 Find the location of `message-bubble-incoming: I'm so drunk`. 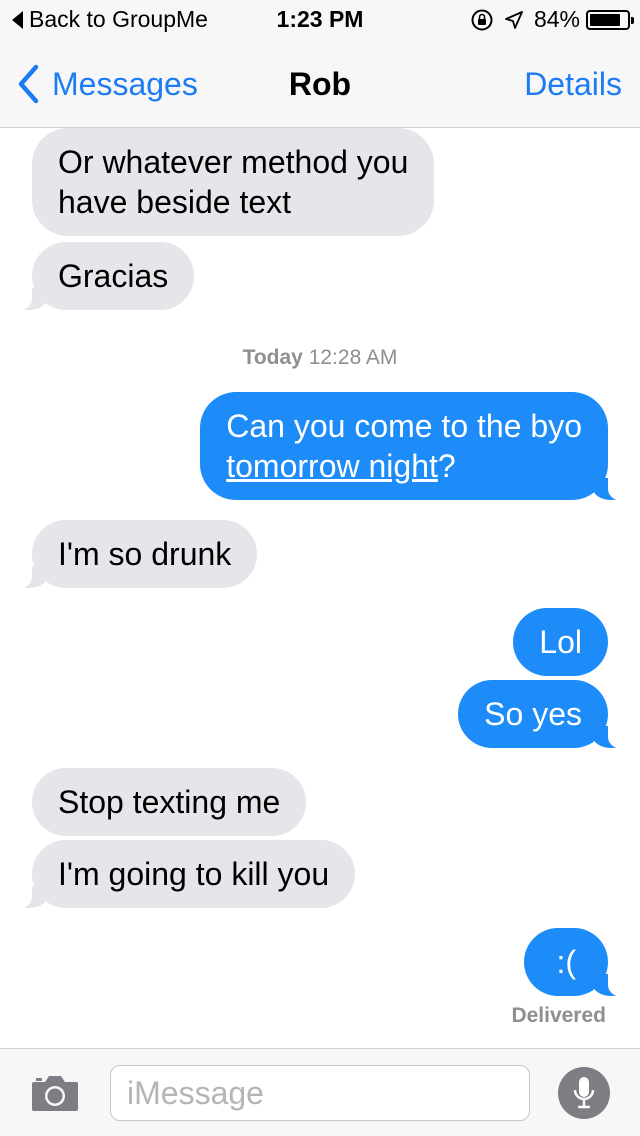

message-bubble-incoming: I'm so drunk is located at coordinates (133, 554).